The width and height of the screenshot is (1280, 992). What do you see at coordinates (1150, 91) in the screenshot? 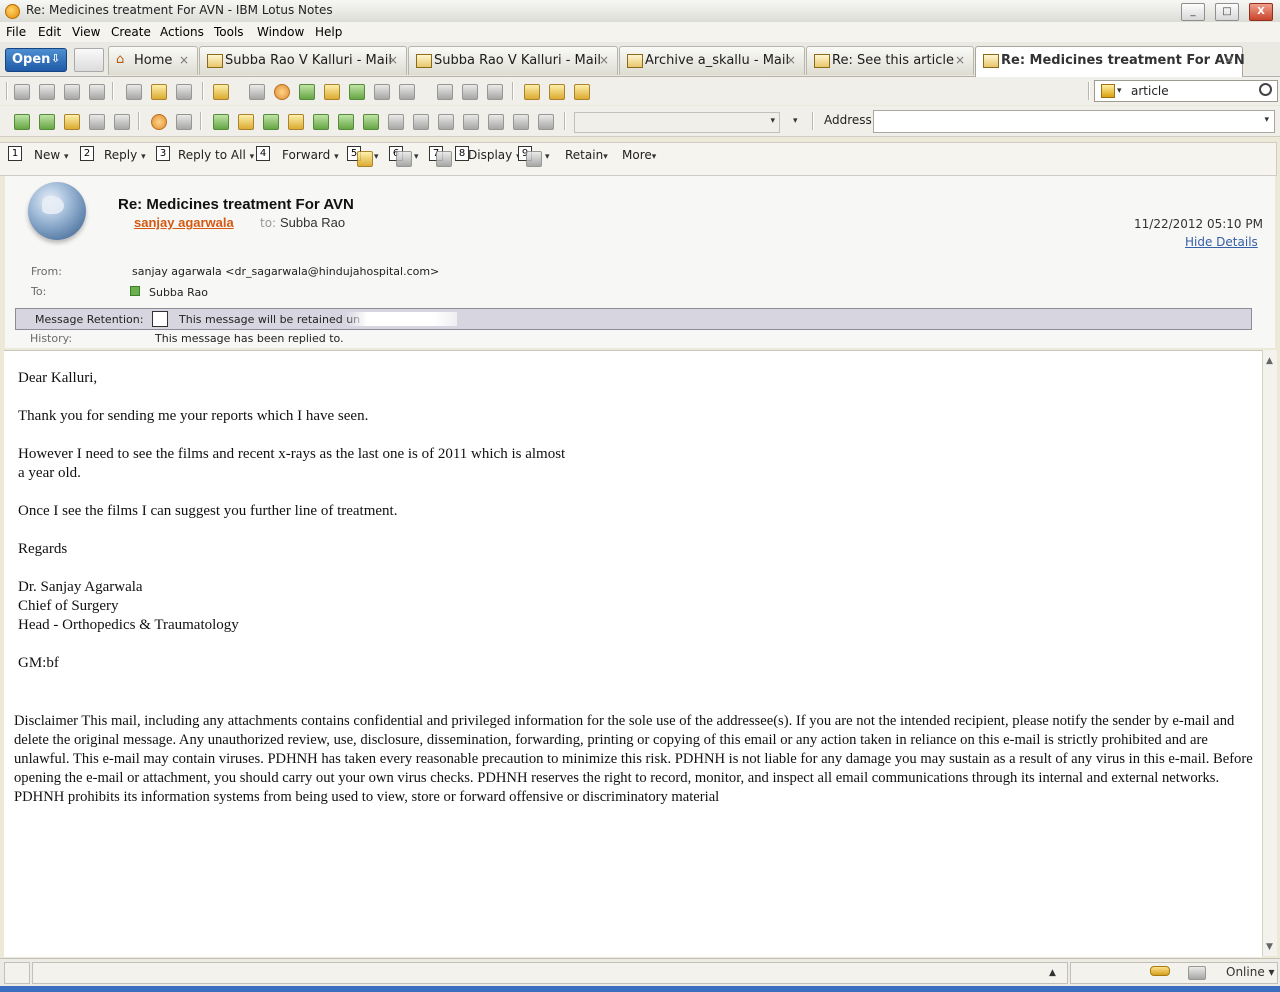
I see `search-input: article` at bounding box center [1150, 91].